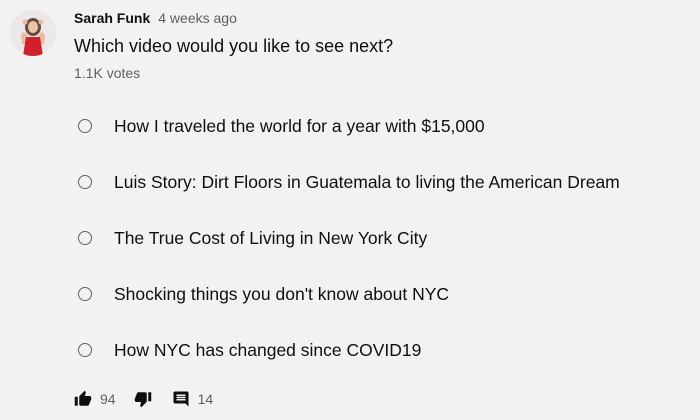 This screenshot has height=420, width=700. Describe the element at coordinates (155, 18) in the screenshot. I see `post-header: Sarah Funk 4 weeks ago` at that location.